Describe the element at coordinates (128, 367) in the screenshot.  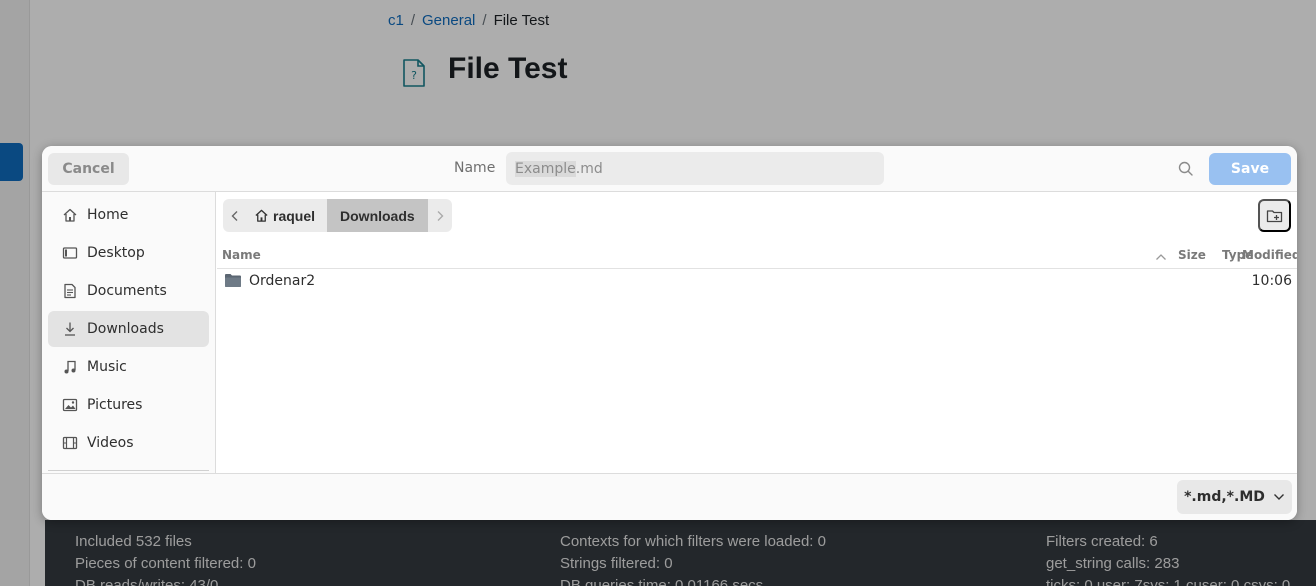
I see `sidebar-item-music: Music` at that location.